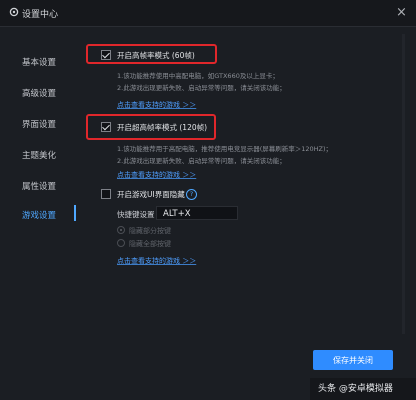  Describe the element at coordinates (121, 243) in the screenshot. I see `radio-hide-all` at that location.